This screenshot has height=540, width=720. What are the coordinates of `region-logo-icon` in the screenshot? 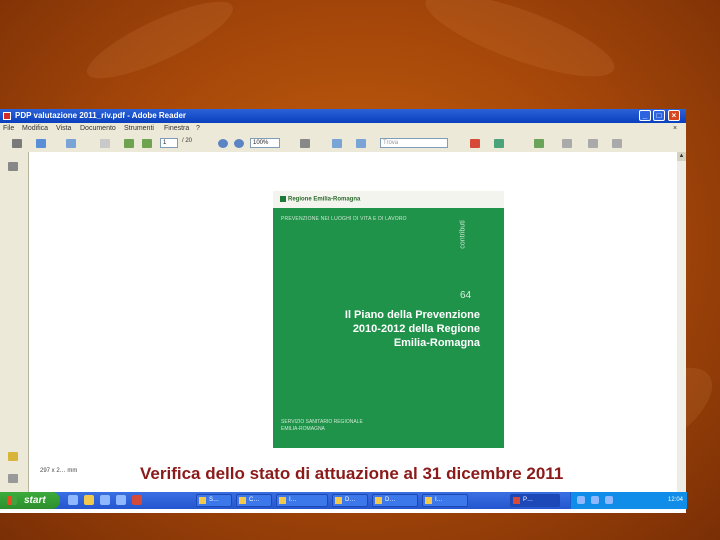 It's located at (283, 199).